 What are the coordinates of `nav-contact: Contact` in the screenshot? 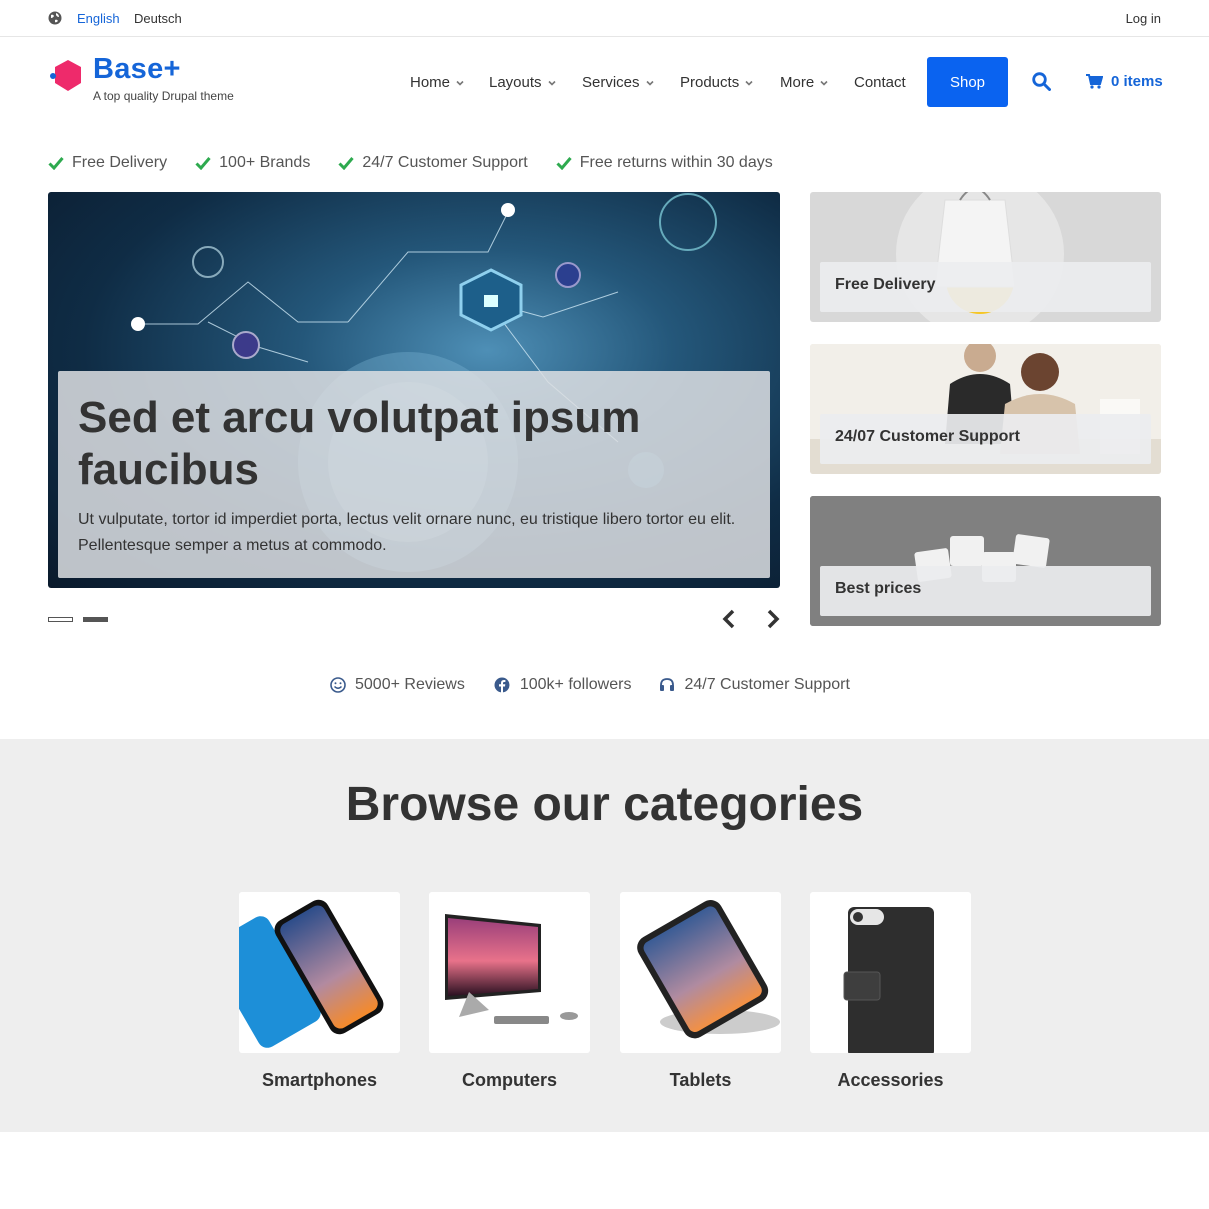 It's located at (880, 82).